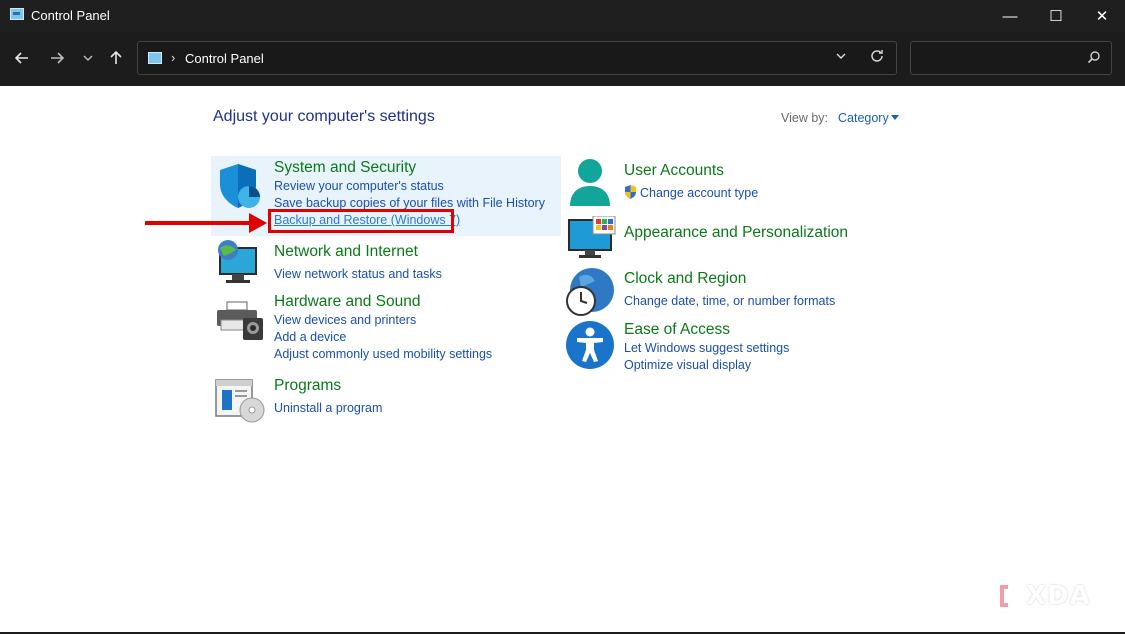  What do you see at coordinates (240, 186) in the screenshot?
I see `shield-icon` at bounding box center [240, 186].